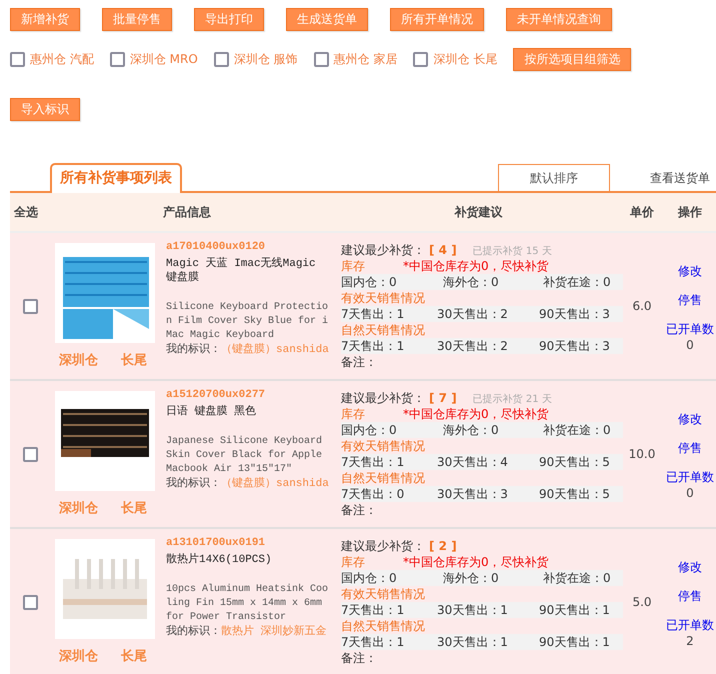 This screenshot has width=716, height=674. I want to click on product-description: Silicone Keyboard Protection Film Cover Sky Blue for iMac Magic Keyboard, so click(248, 322).